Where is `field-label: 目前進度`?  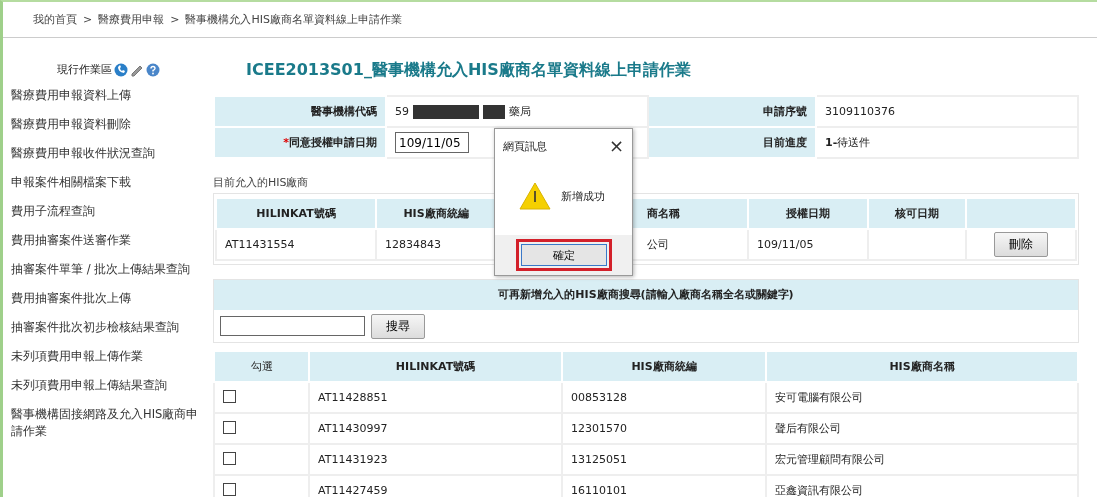 field-label: 目前進度 is located at coordinates (732, 142).